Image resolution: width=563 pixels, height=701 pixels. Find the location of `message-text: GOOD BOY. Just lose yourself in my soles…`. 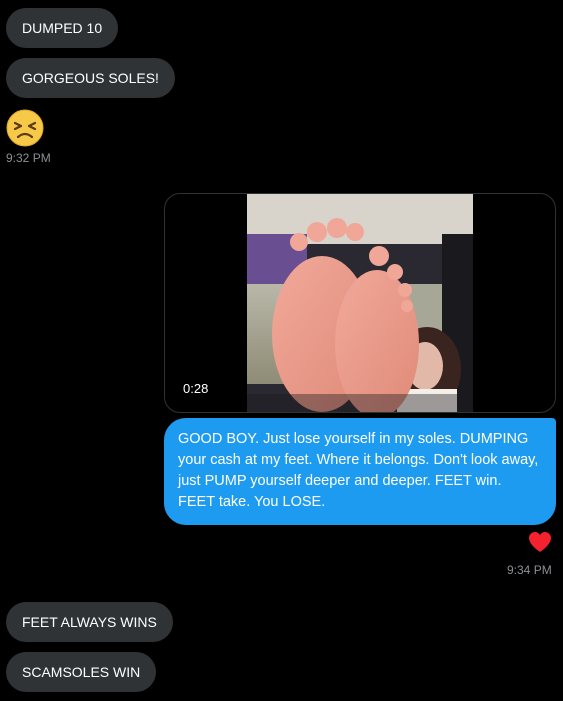

message-text: GOOD BOY. Just lose yourself in my soles… is located at coordinates (358, 470).